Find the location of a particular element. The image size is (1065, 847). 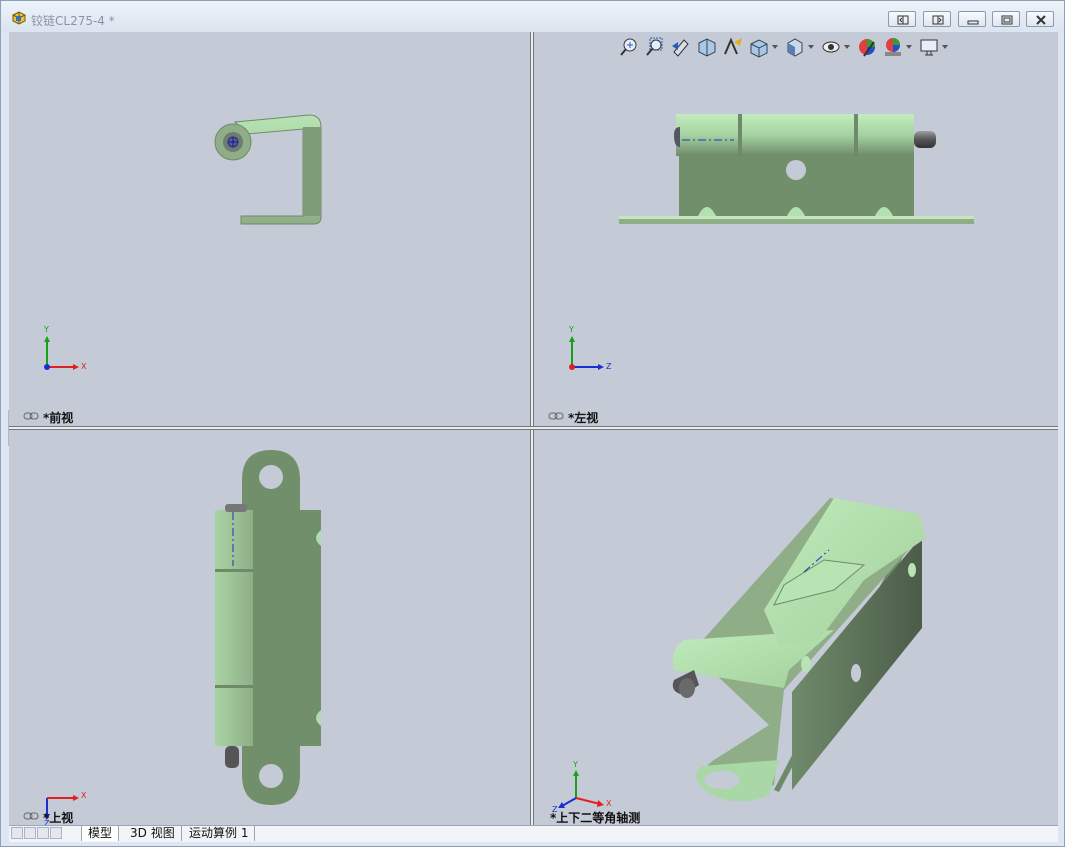

solidworks-part-icon is located at coordinates (19, 18).